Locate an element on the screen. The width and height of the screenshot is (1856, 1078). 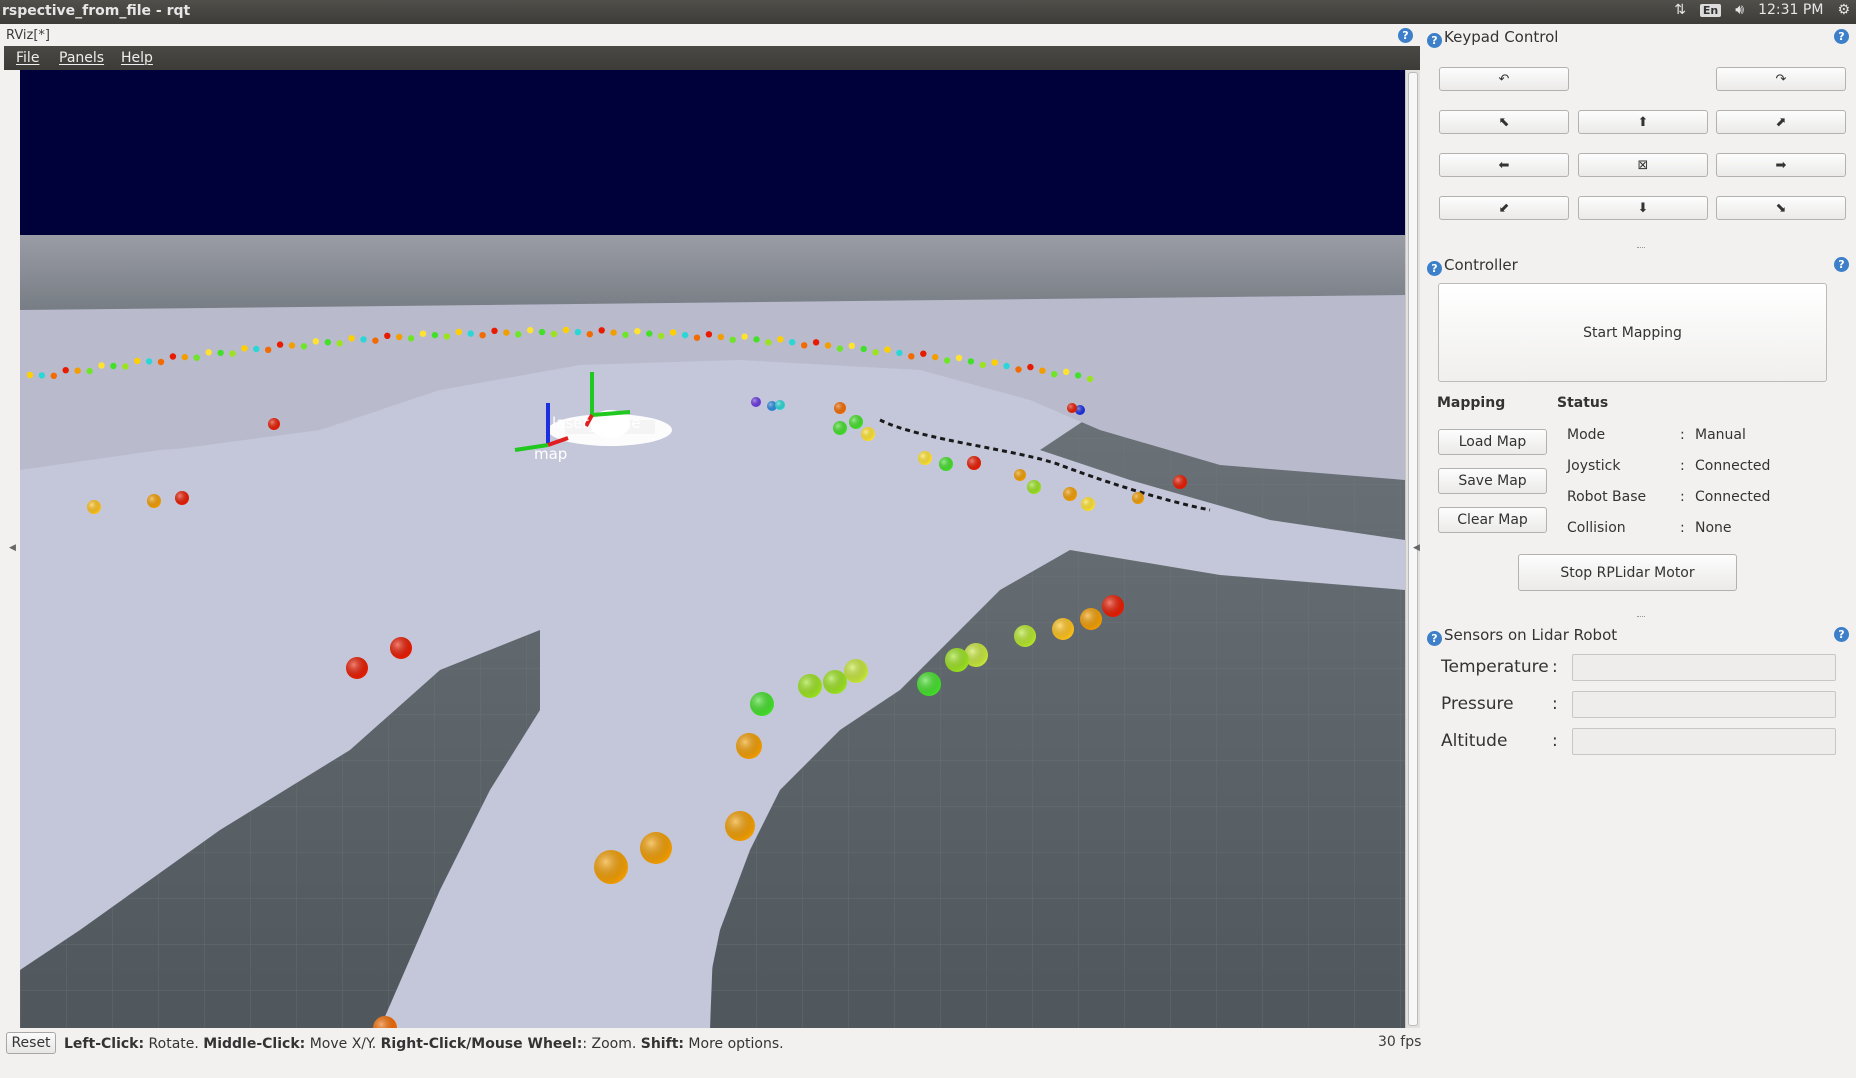
network-icon: ⇅ is located at coordinates (1680, 10).